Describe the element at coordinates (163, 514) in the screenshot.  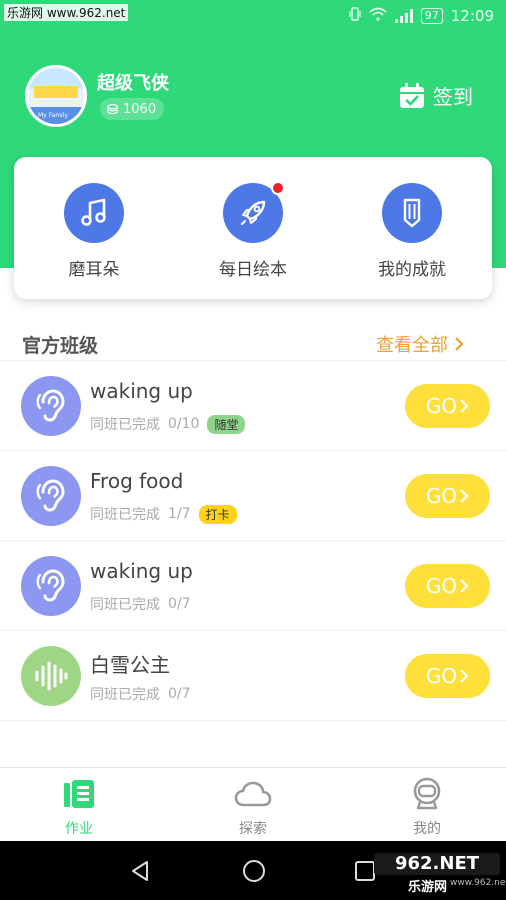
I see `class-progress: 同班已完成 1/7 打卡` at that location.